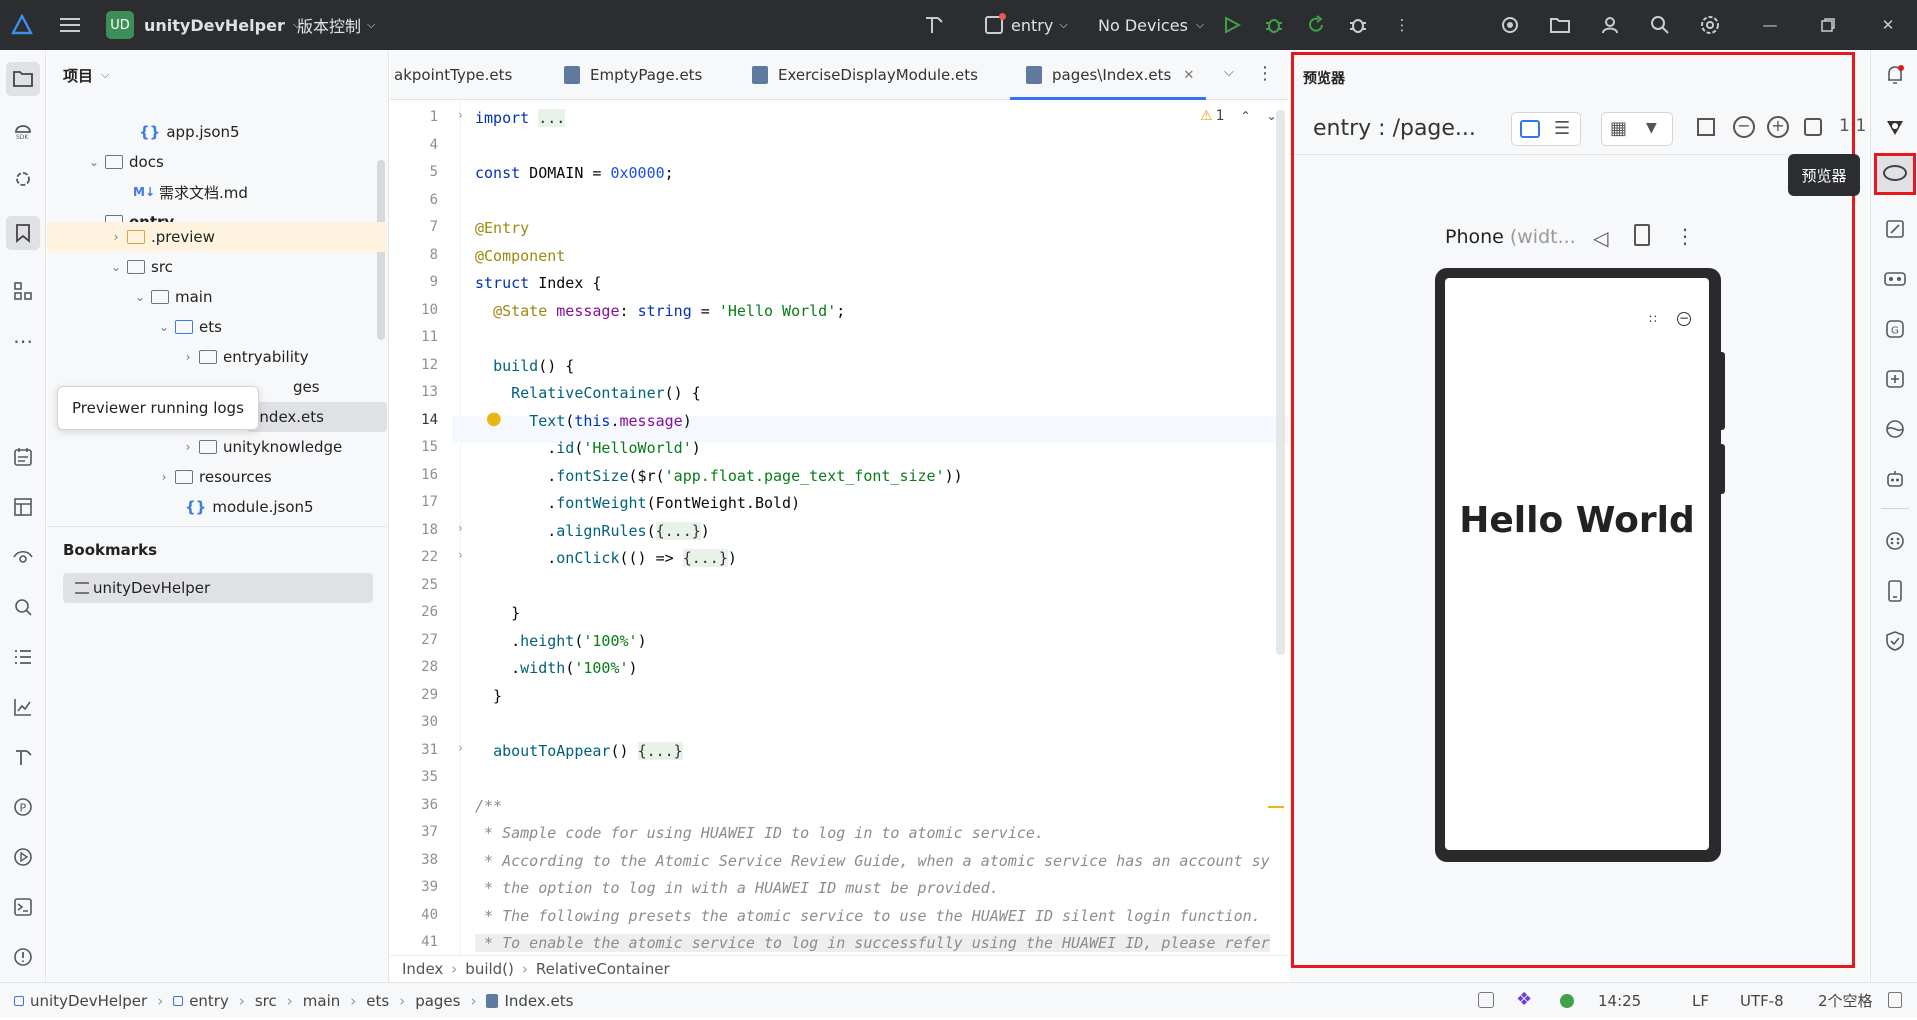  What do you see at coordinates (190, 192) in the screenshot?
I see `tree-item-requirements-md: M↓ 需求文档.md` at bounding box center [190, 192].